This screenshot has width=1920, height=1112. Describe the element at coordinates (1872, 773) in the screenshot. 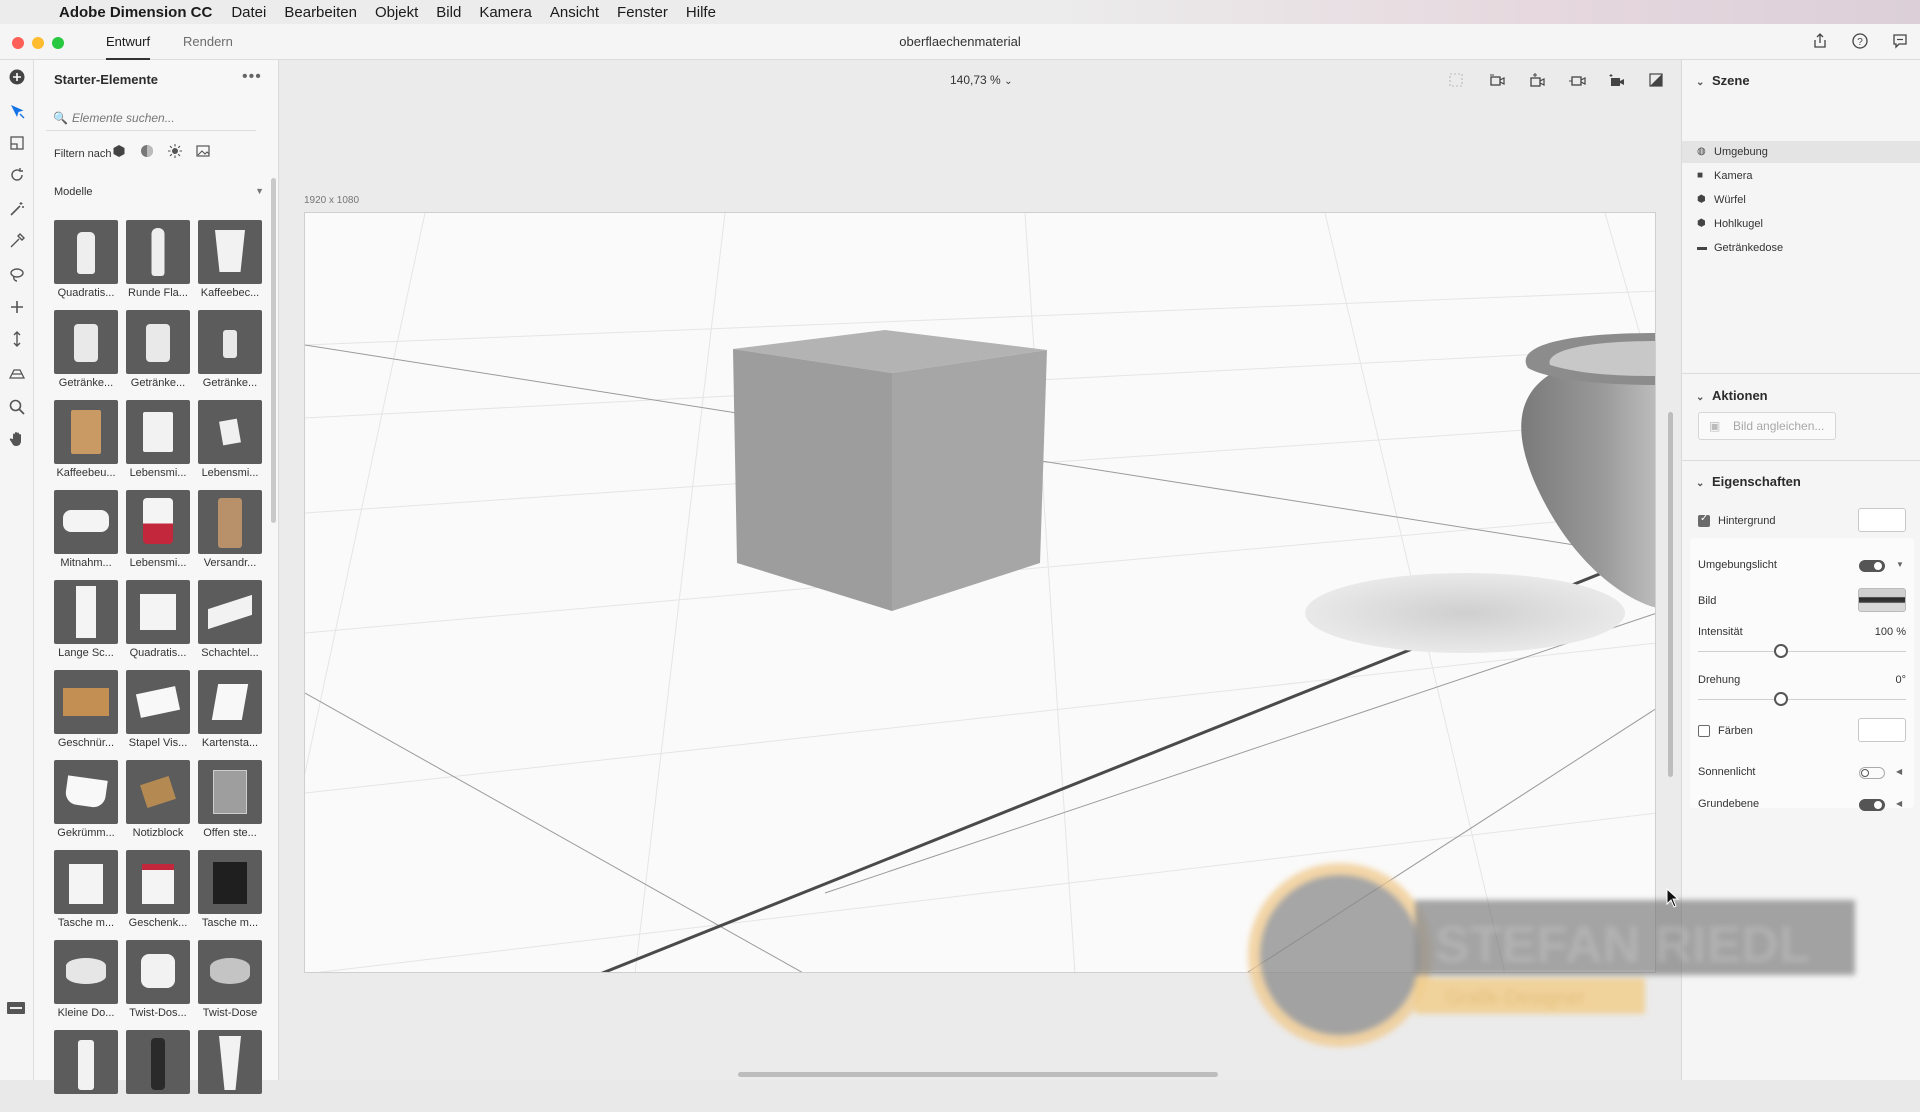

I see `sunlight-toggle` at that location.